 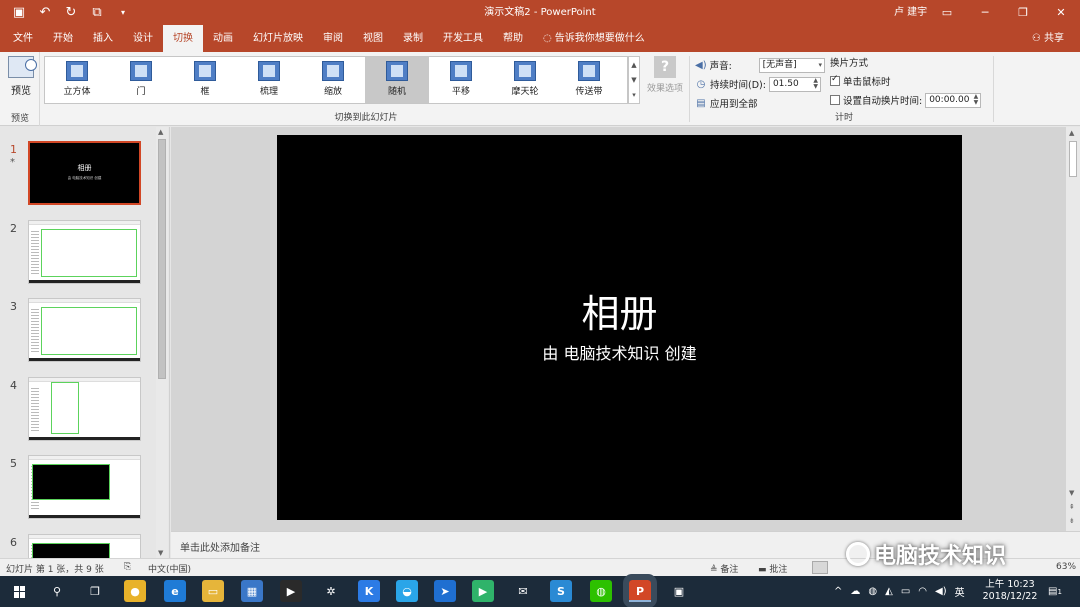 I want to click on account-name: 卢 建宇, so click(x=910, y=12).